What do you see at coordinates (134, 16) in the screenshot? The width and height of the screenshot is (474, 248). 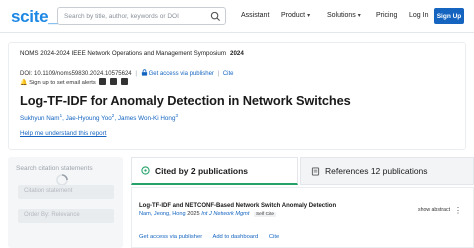 I see `search-input` at bounding box center [134, 16].